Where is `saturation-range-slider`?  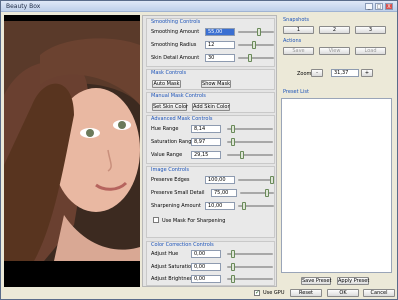
saturation-range-slider is located at coordinates (250, 142).